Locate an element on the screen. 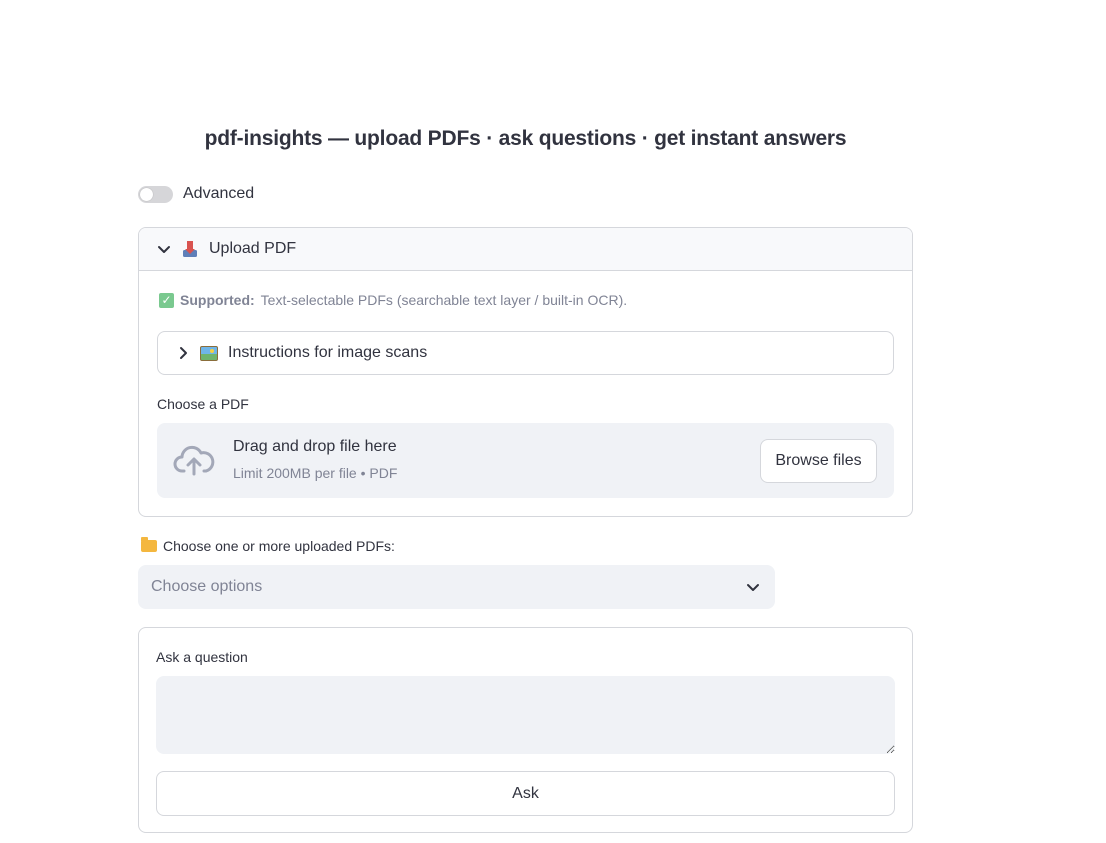 Image resolution: width=1106 pixels, height=843 pixels. supported-note-bold: Supported: is located at coordinates (217, 300).